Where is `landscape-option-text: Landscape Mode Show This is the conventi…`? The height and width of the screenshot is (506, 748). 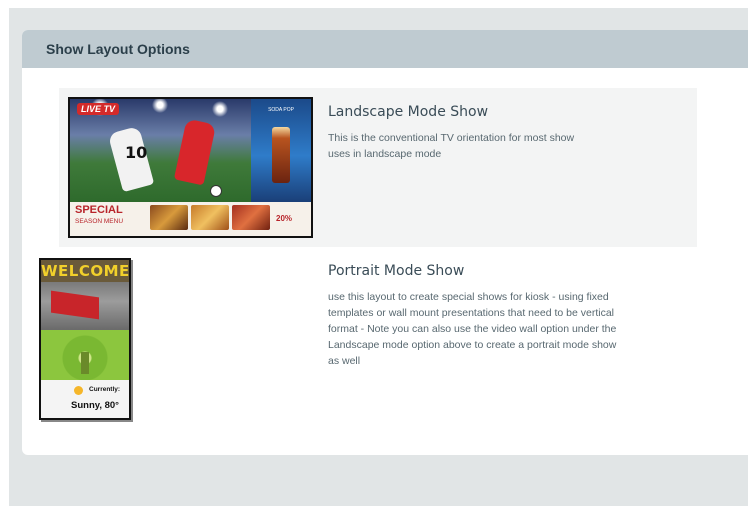
landscape-option-text: Landscape Mode Show This is the conventi… is located at coordinates (453, 133).